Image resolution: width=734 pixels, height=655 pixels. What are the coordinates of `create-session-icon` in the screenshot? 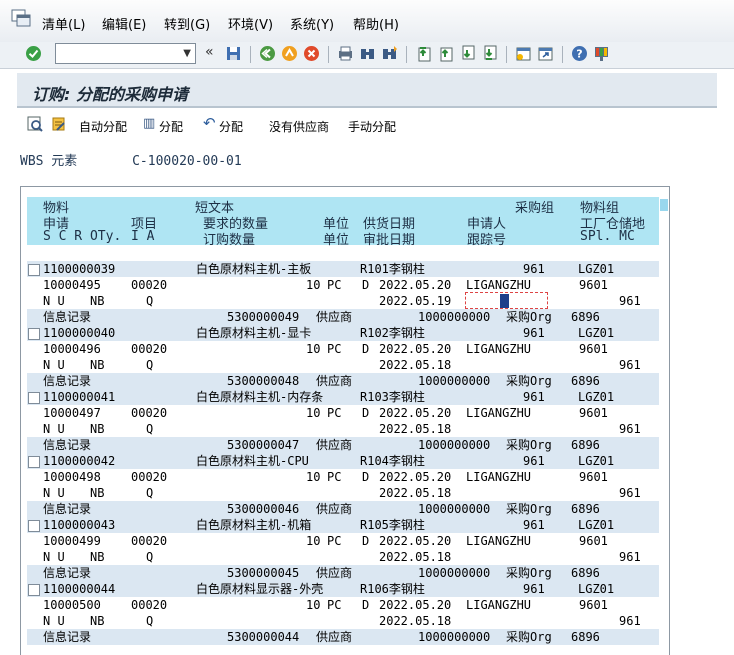 It's located at (523, 53).